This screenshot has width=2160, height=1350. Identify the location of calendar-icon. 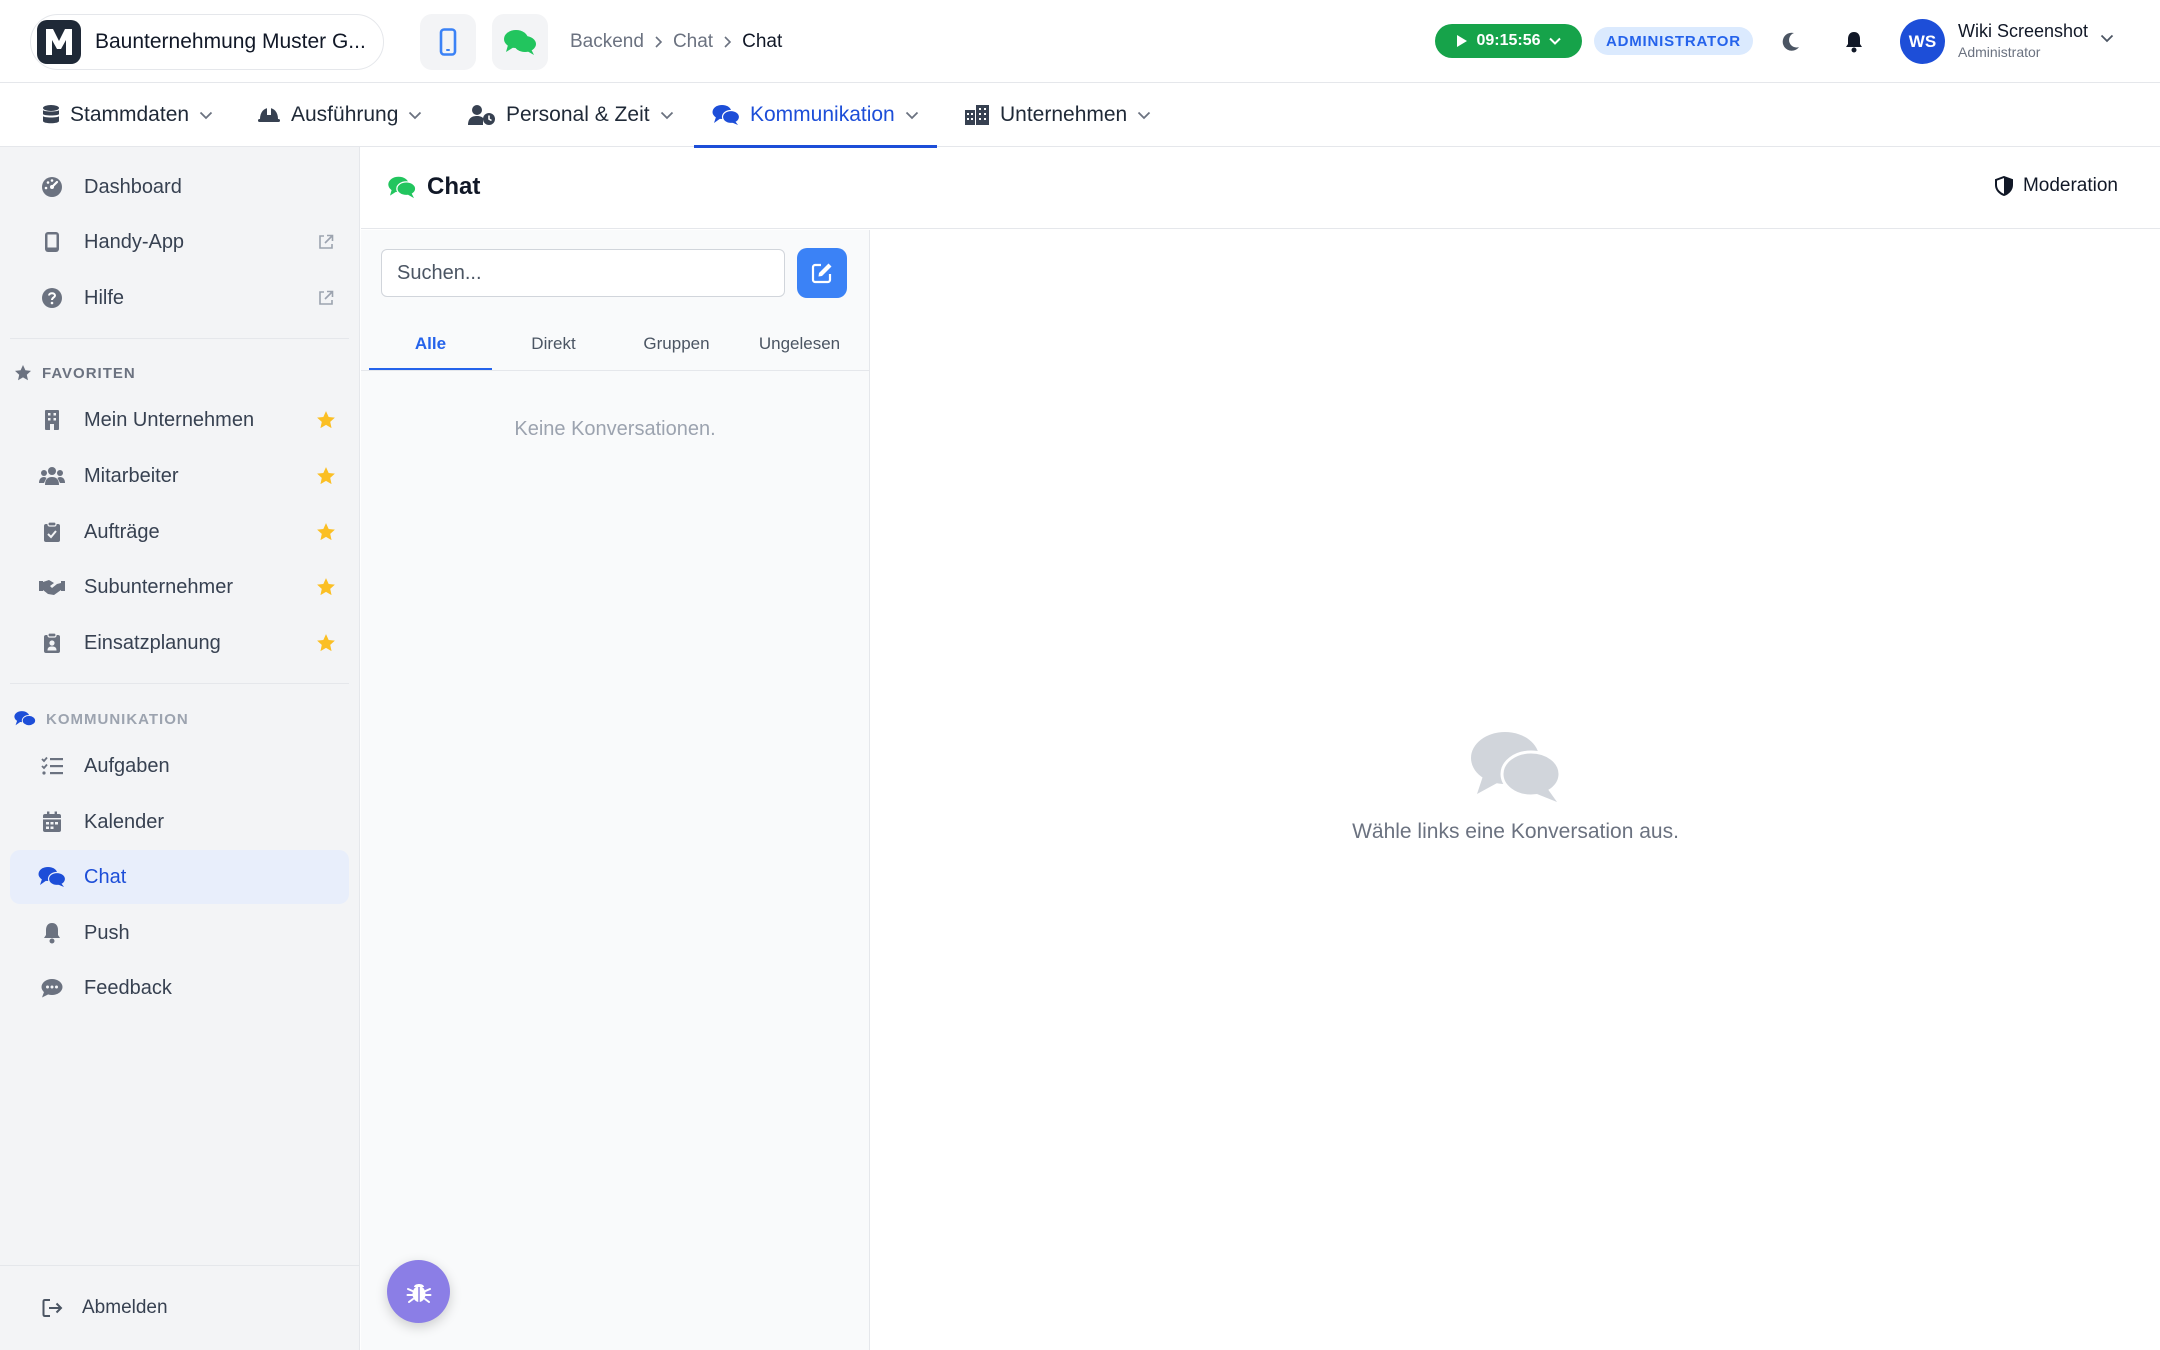
(52, 821).